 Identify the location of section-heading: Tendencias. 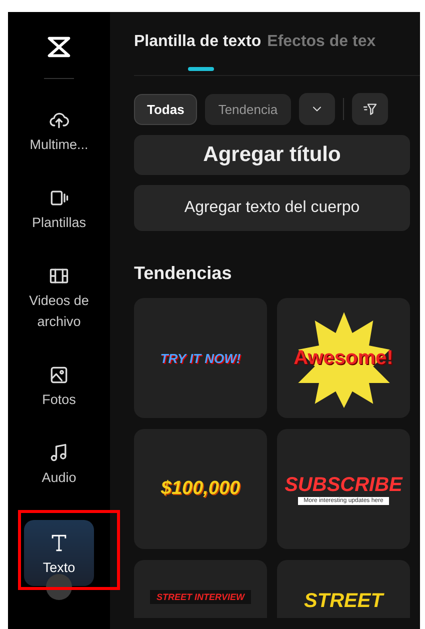
(183, 273).